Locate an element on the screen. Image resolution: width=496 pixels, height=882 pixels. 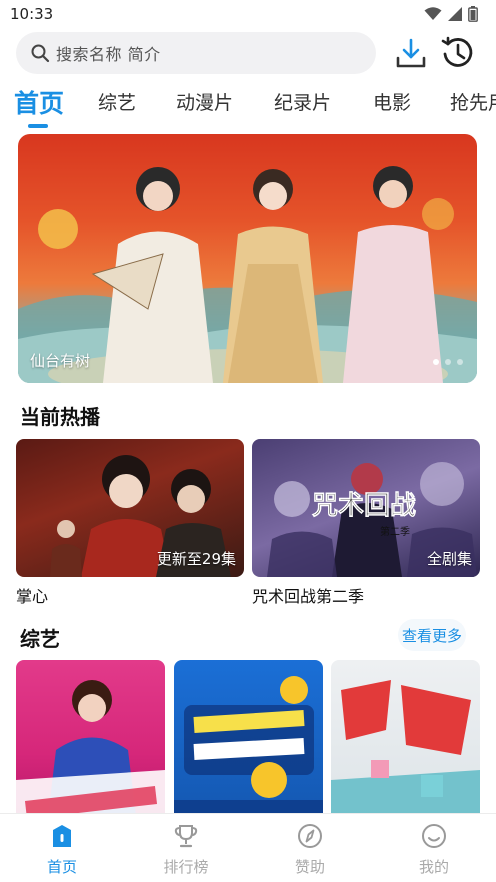
nav-label: 首页 is located at coordinates (61, 867).